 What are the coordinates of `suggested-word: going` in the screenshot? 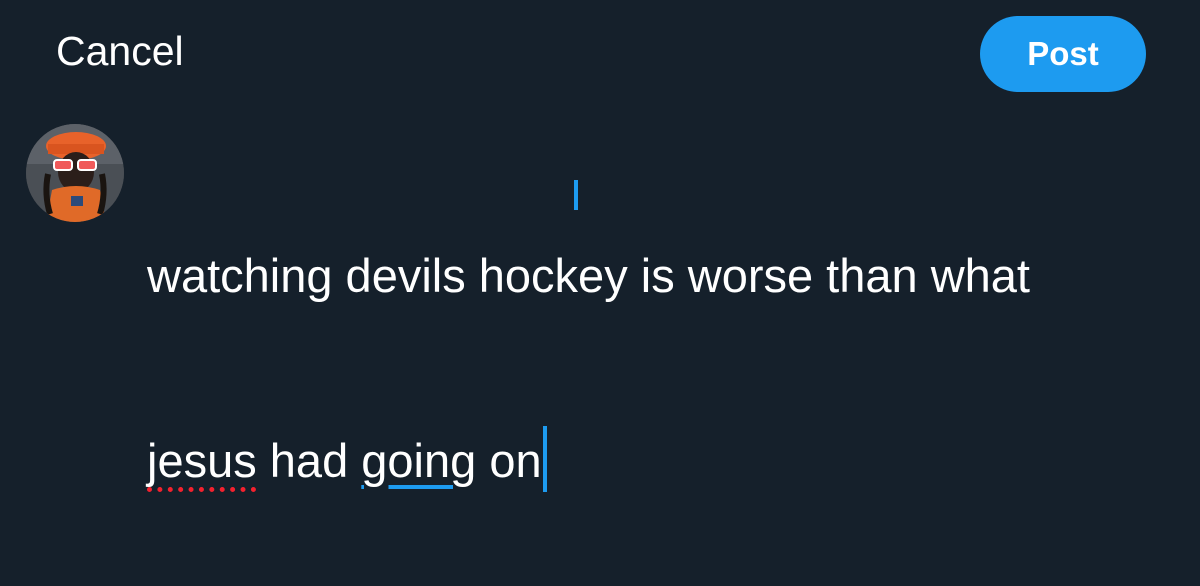 It's located at (418, 460).